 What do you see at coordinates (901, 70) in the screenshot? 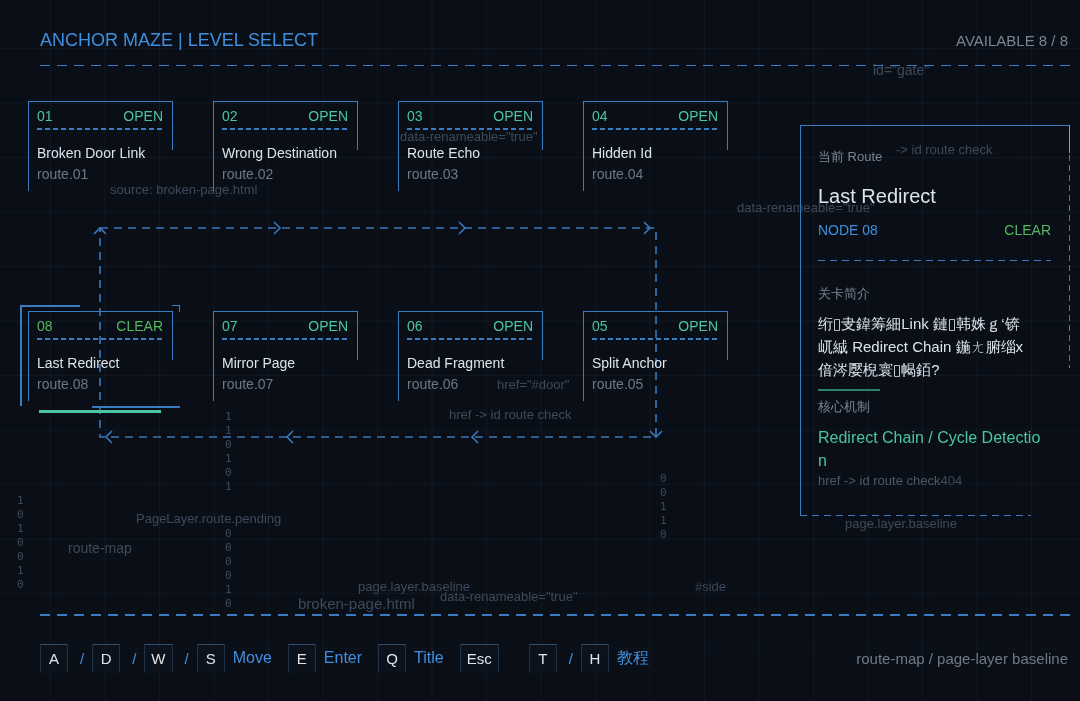
I see `background-code-text: id="gate"` at bounding box center [901, 70].